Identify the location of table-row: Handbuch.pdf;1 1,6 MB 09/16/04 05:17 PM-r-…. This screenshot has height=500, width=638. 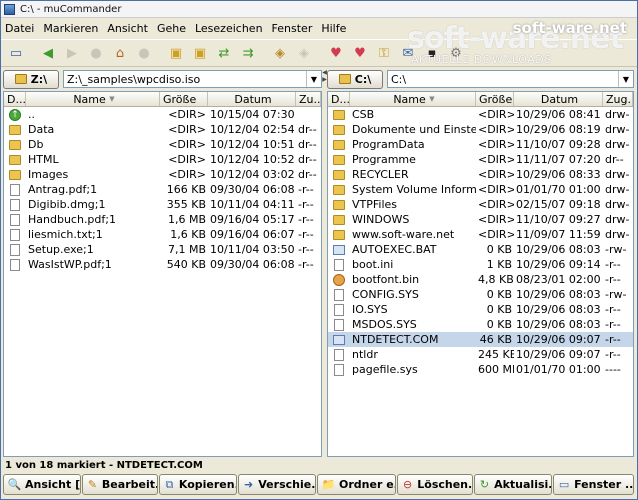
(162, 219).